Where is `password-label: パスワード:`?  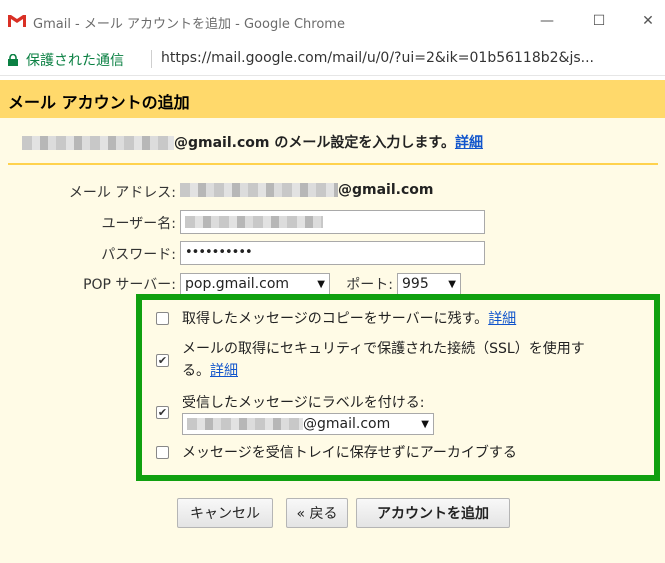 password-label: パスワード: is located at coordinates (138, 255).